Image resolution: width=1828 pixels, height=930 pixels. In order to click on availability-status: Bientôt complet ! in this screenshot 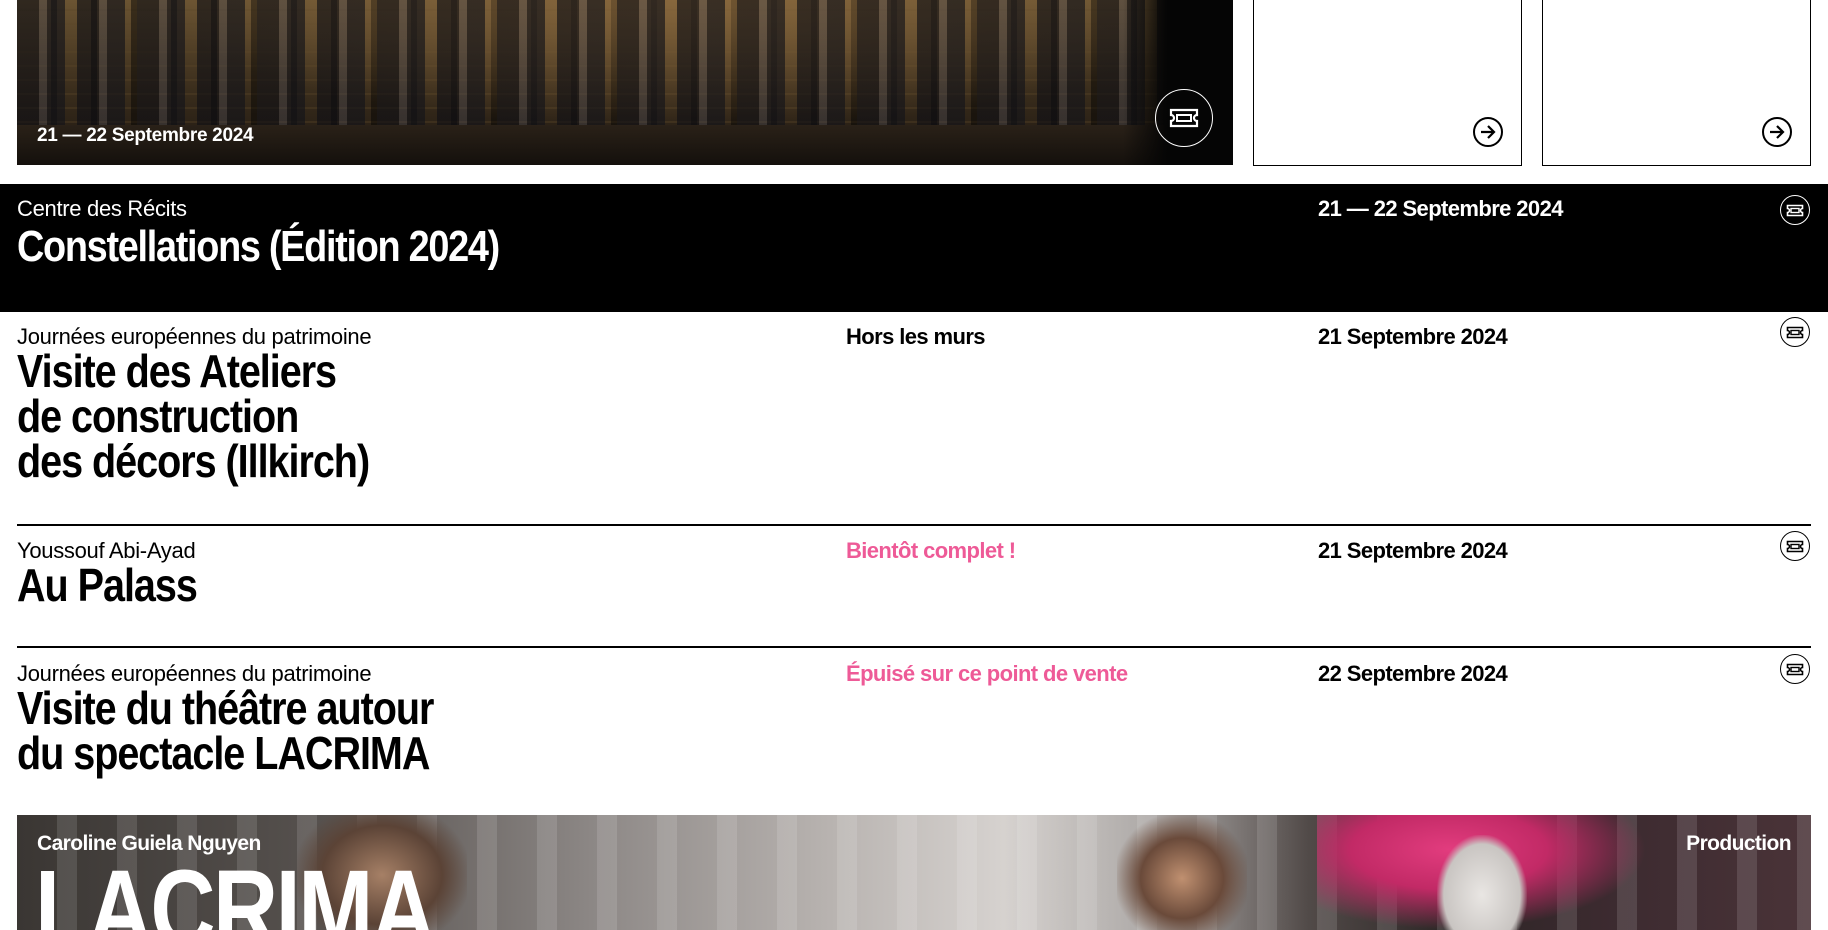, I will do `click(931, 550)`.